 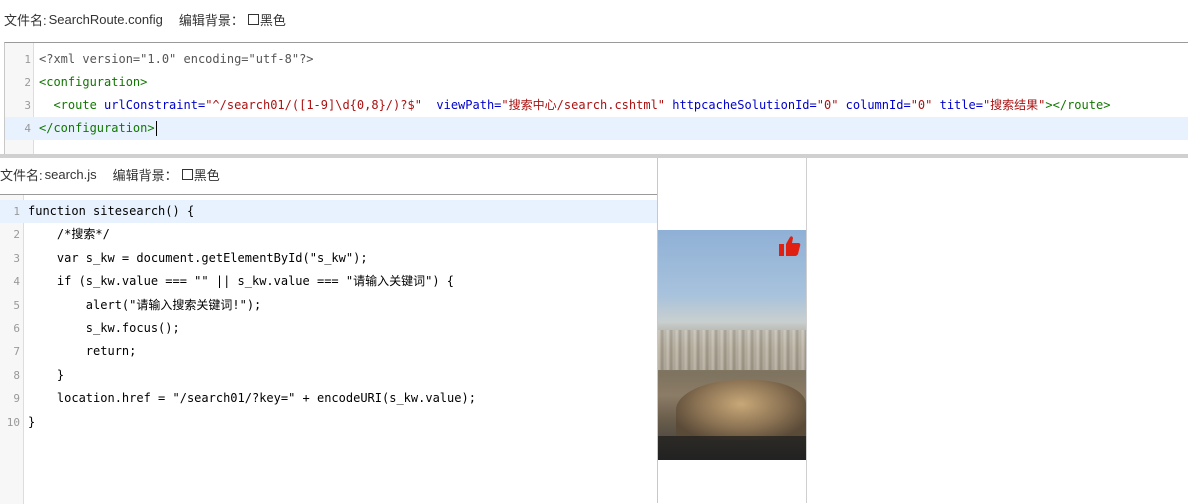 What do you see at coordinates (1078, 105) in the screenshot?
I see `code-token: ></route>` at bounding box center [1078, 105].